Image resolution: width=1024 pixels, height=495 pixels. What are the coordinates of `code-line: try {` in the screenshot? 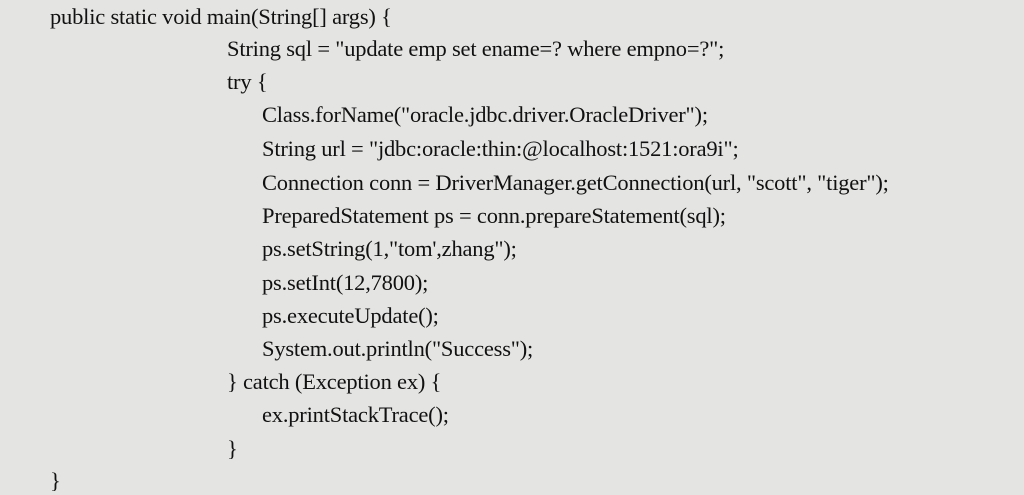 It's located at (247, 81).